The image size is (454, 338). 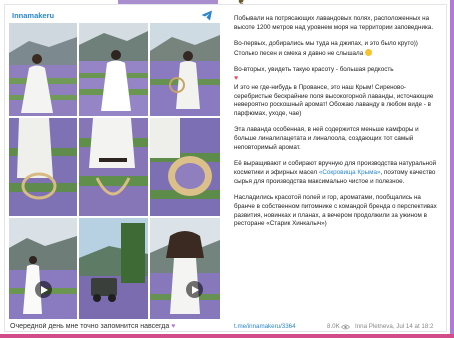 I want to click on photo-7-video, so click(x=43, y=268).